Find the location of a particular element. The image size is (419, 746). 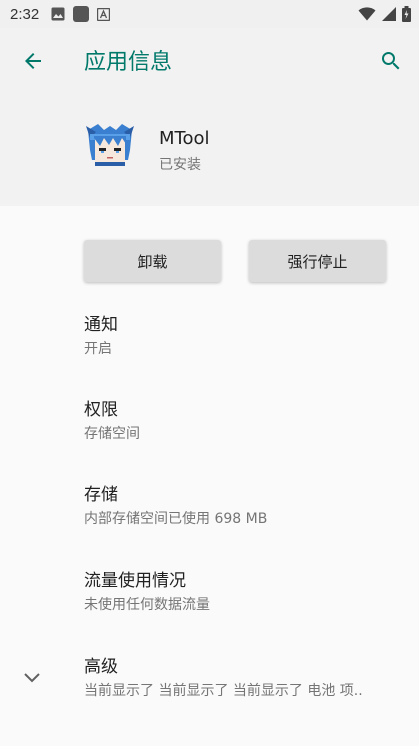

pref-summary: 内部存储空间已使用 698 MB is located at coordinates (176, 519).